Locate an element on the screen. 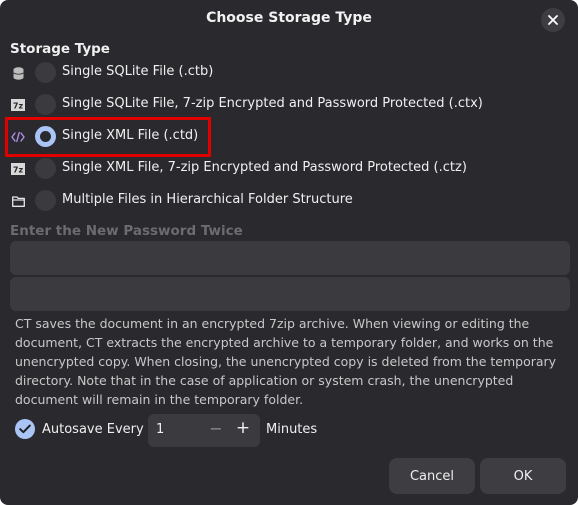  close-icon is located at coordinates (553, 20).